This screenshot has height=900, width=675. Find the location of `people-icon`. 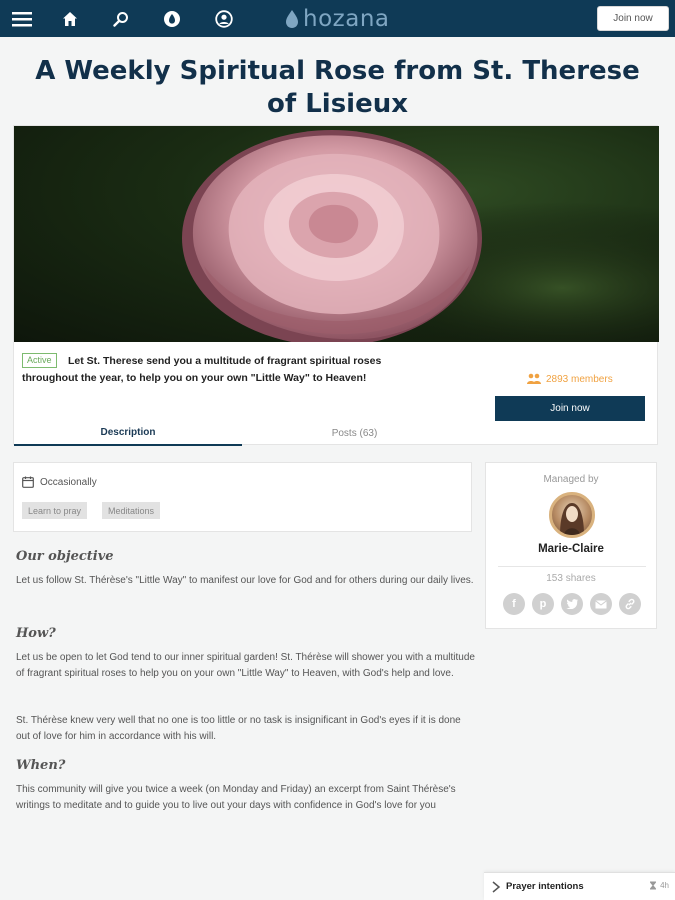

people-icon is located at coordinates (534, 378).